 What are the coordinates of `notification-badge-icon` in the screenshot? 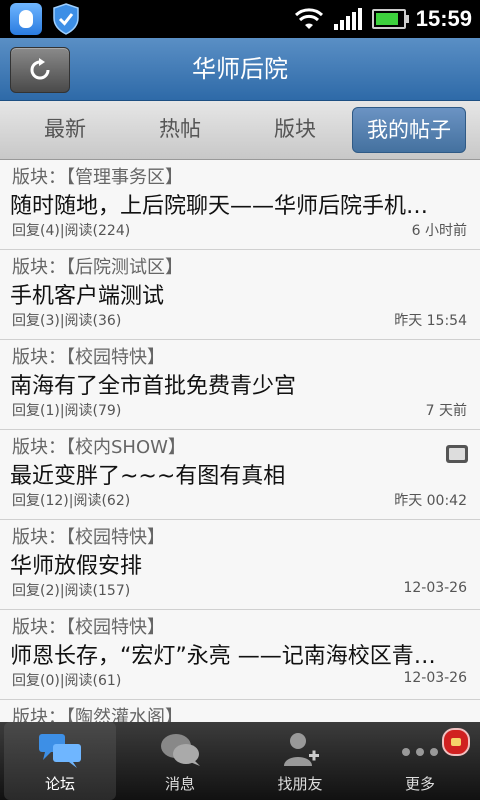 It's located at (456, 742).